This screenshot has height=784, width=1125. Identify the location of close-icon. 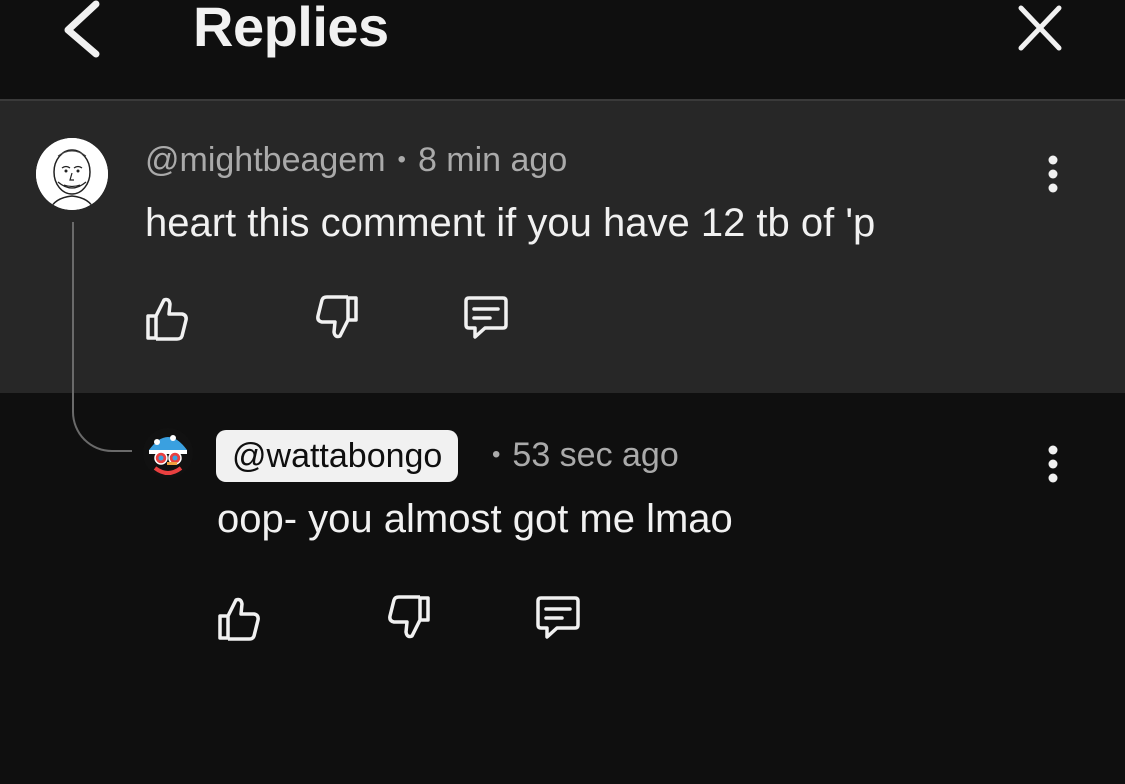
(1040, 28).